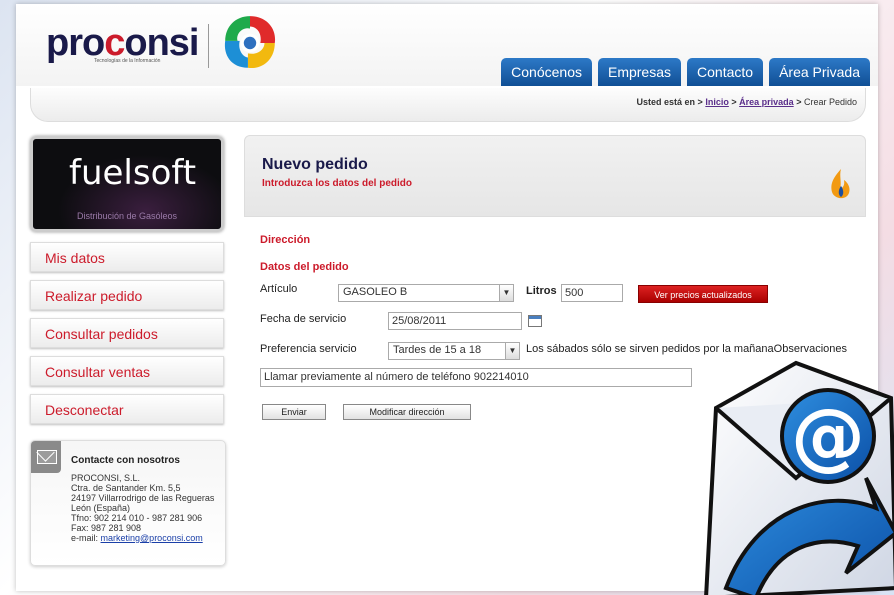  I want to click on litros-input: 500, so click(592, 293).